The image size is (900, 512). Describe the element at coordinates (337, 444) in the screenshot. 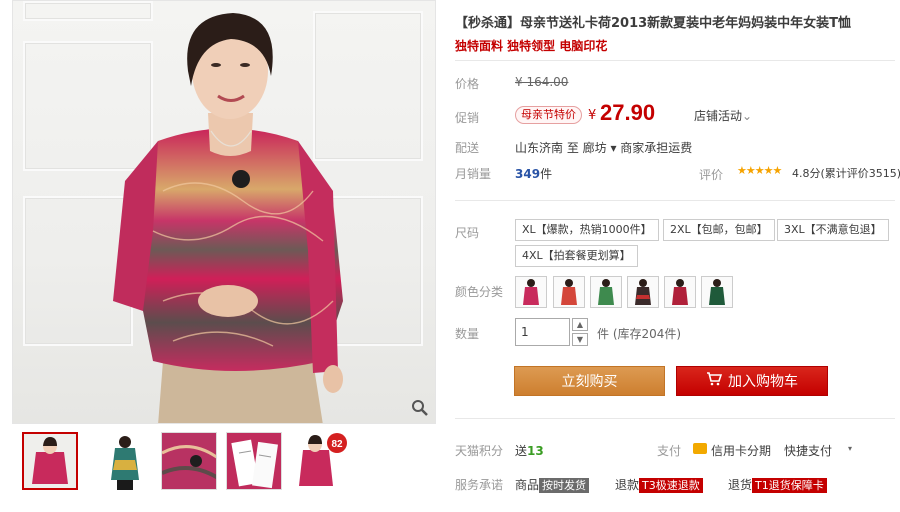

I see `discount-badge: 82` at that location.